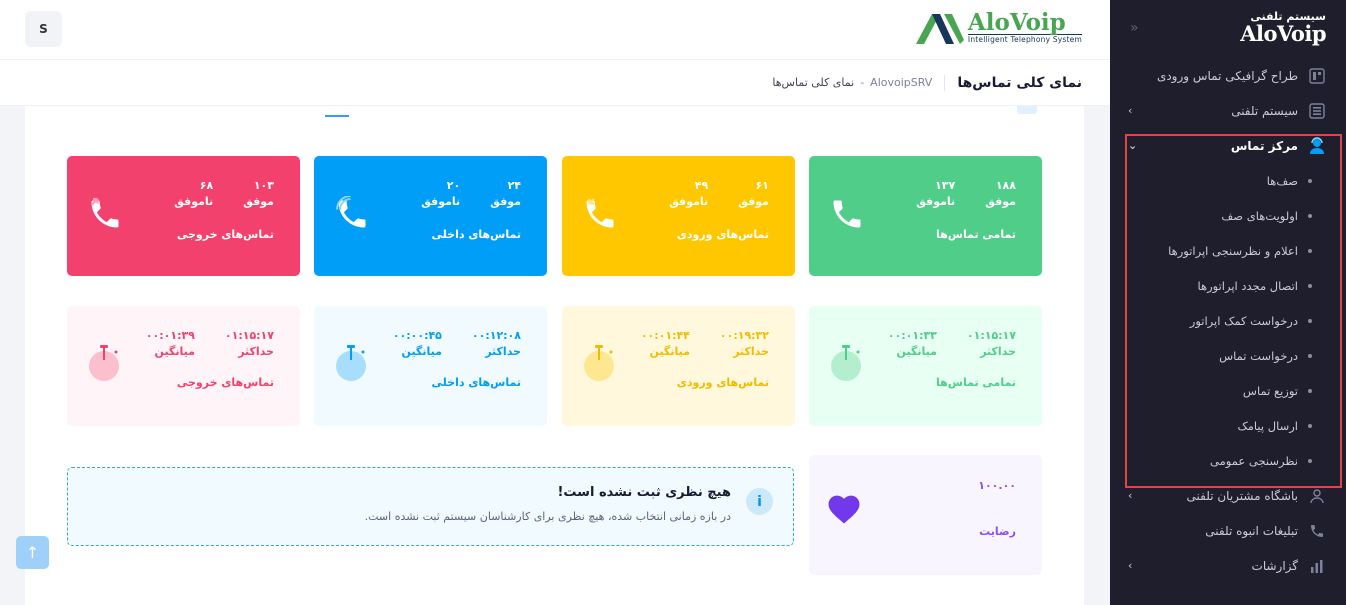  Describe the element at coordinates (1228, 425) in the screenshot. I see `sidebar-subitem-send-sms: ارسال پیامک` at that location.